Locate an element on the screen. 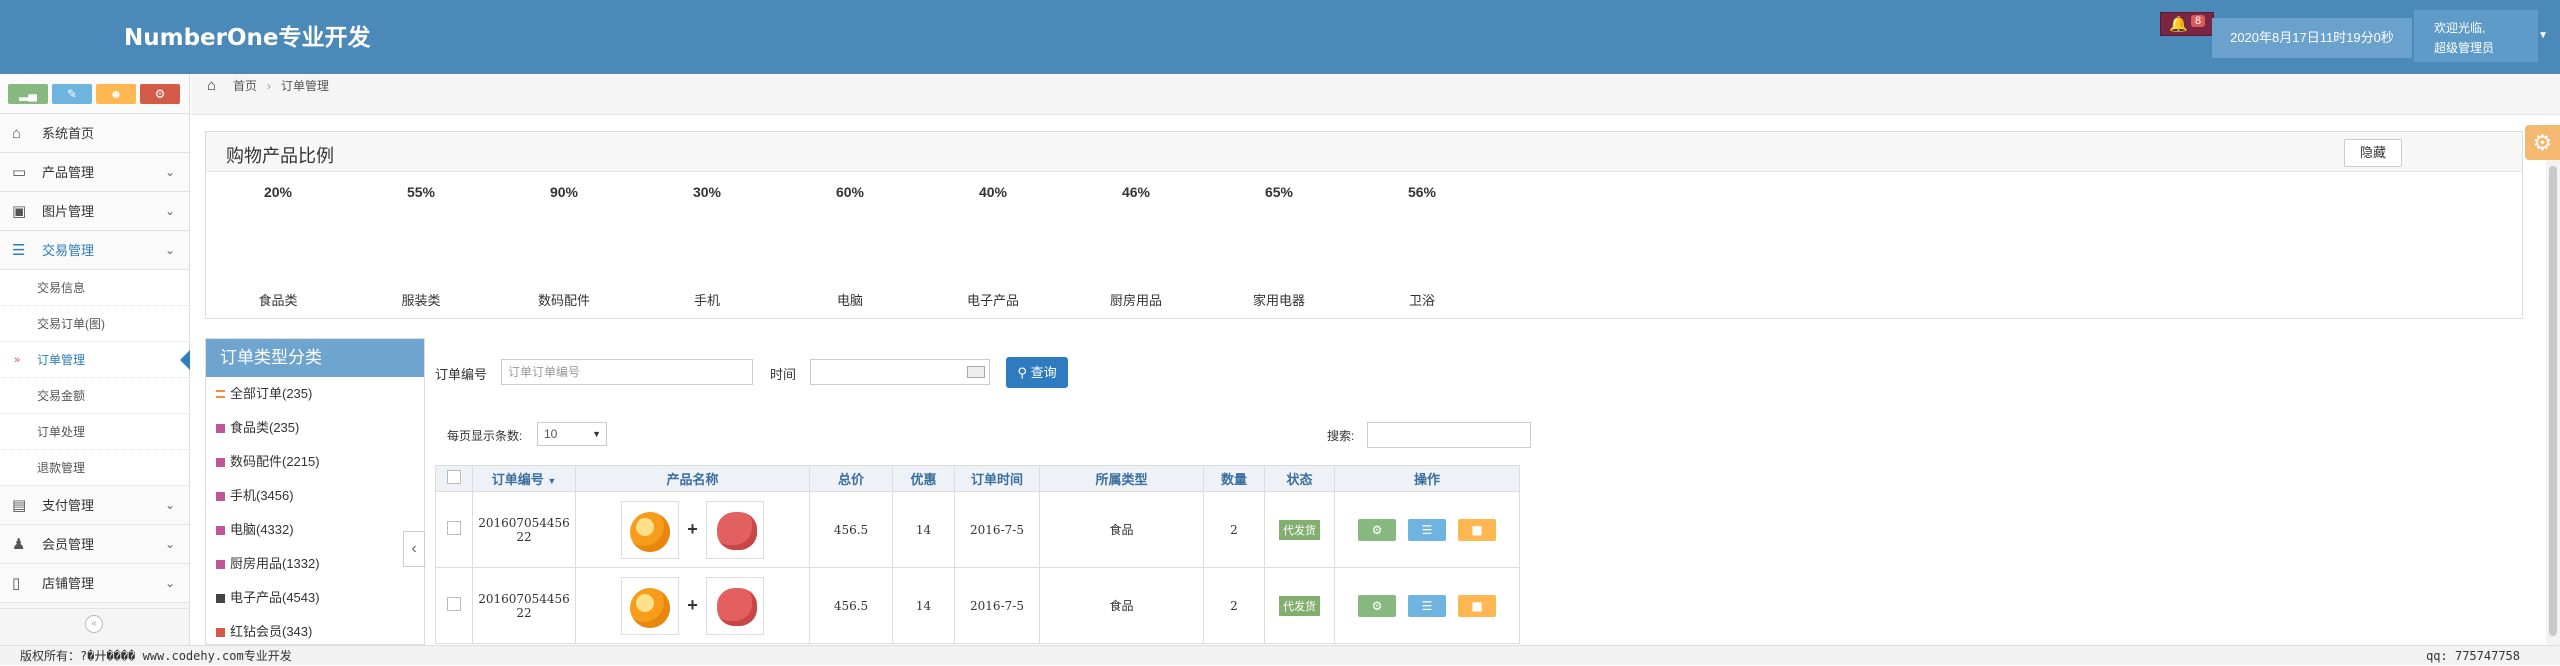 The width and height of the screenshot is (2560, 666). col-header-product: 产品名称 is located at coordinates (692, 478).